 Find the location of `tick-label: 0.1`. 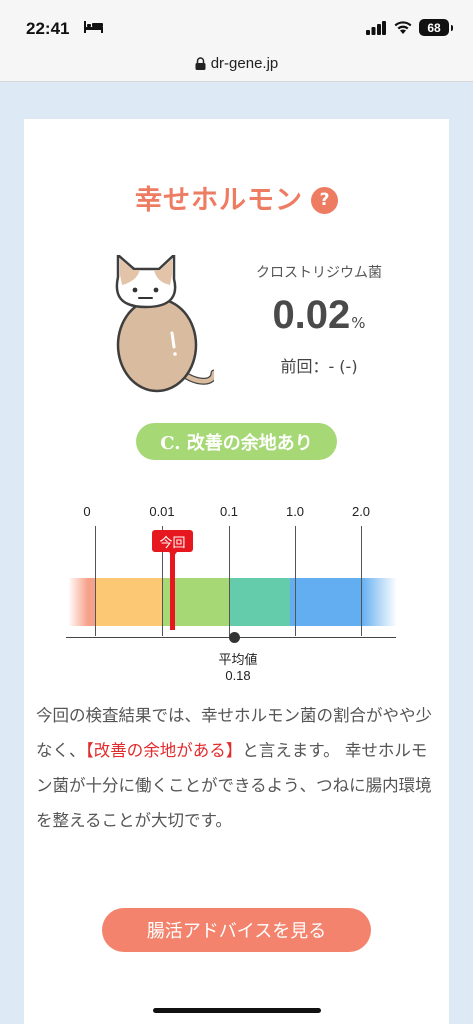

tick-label: 0.1 is located at coordinates (229, 511).